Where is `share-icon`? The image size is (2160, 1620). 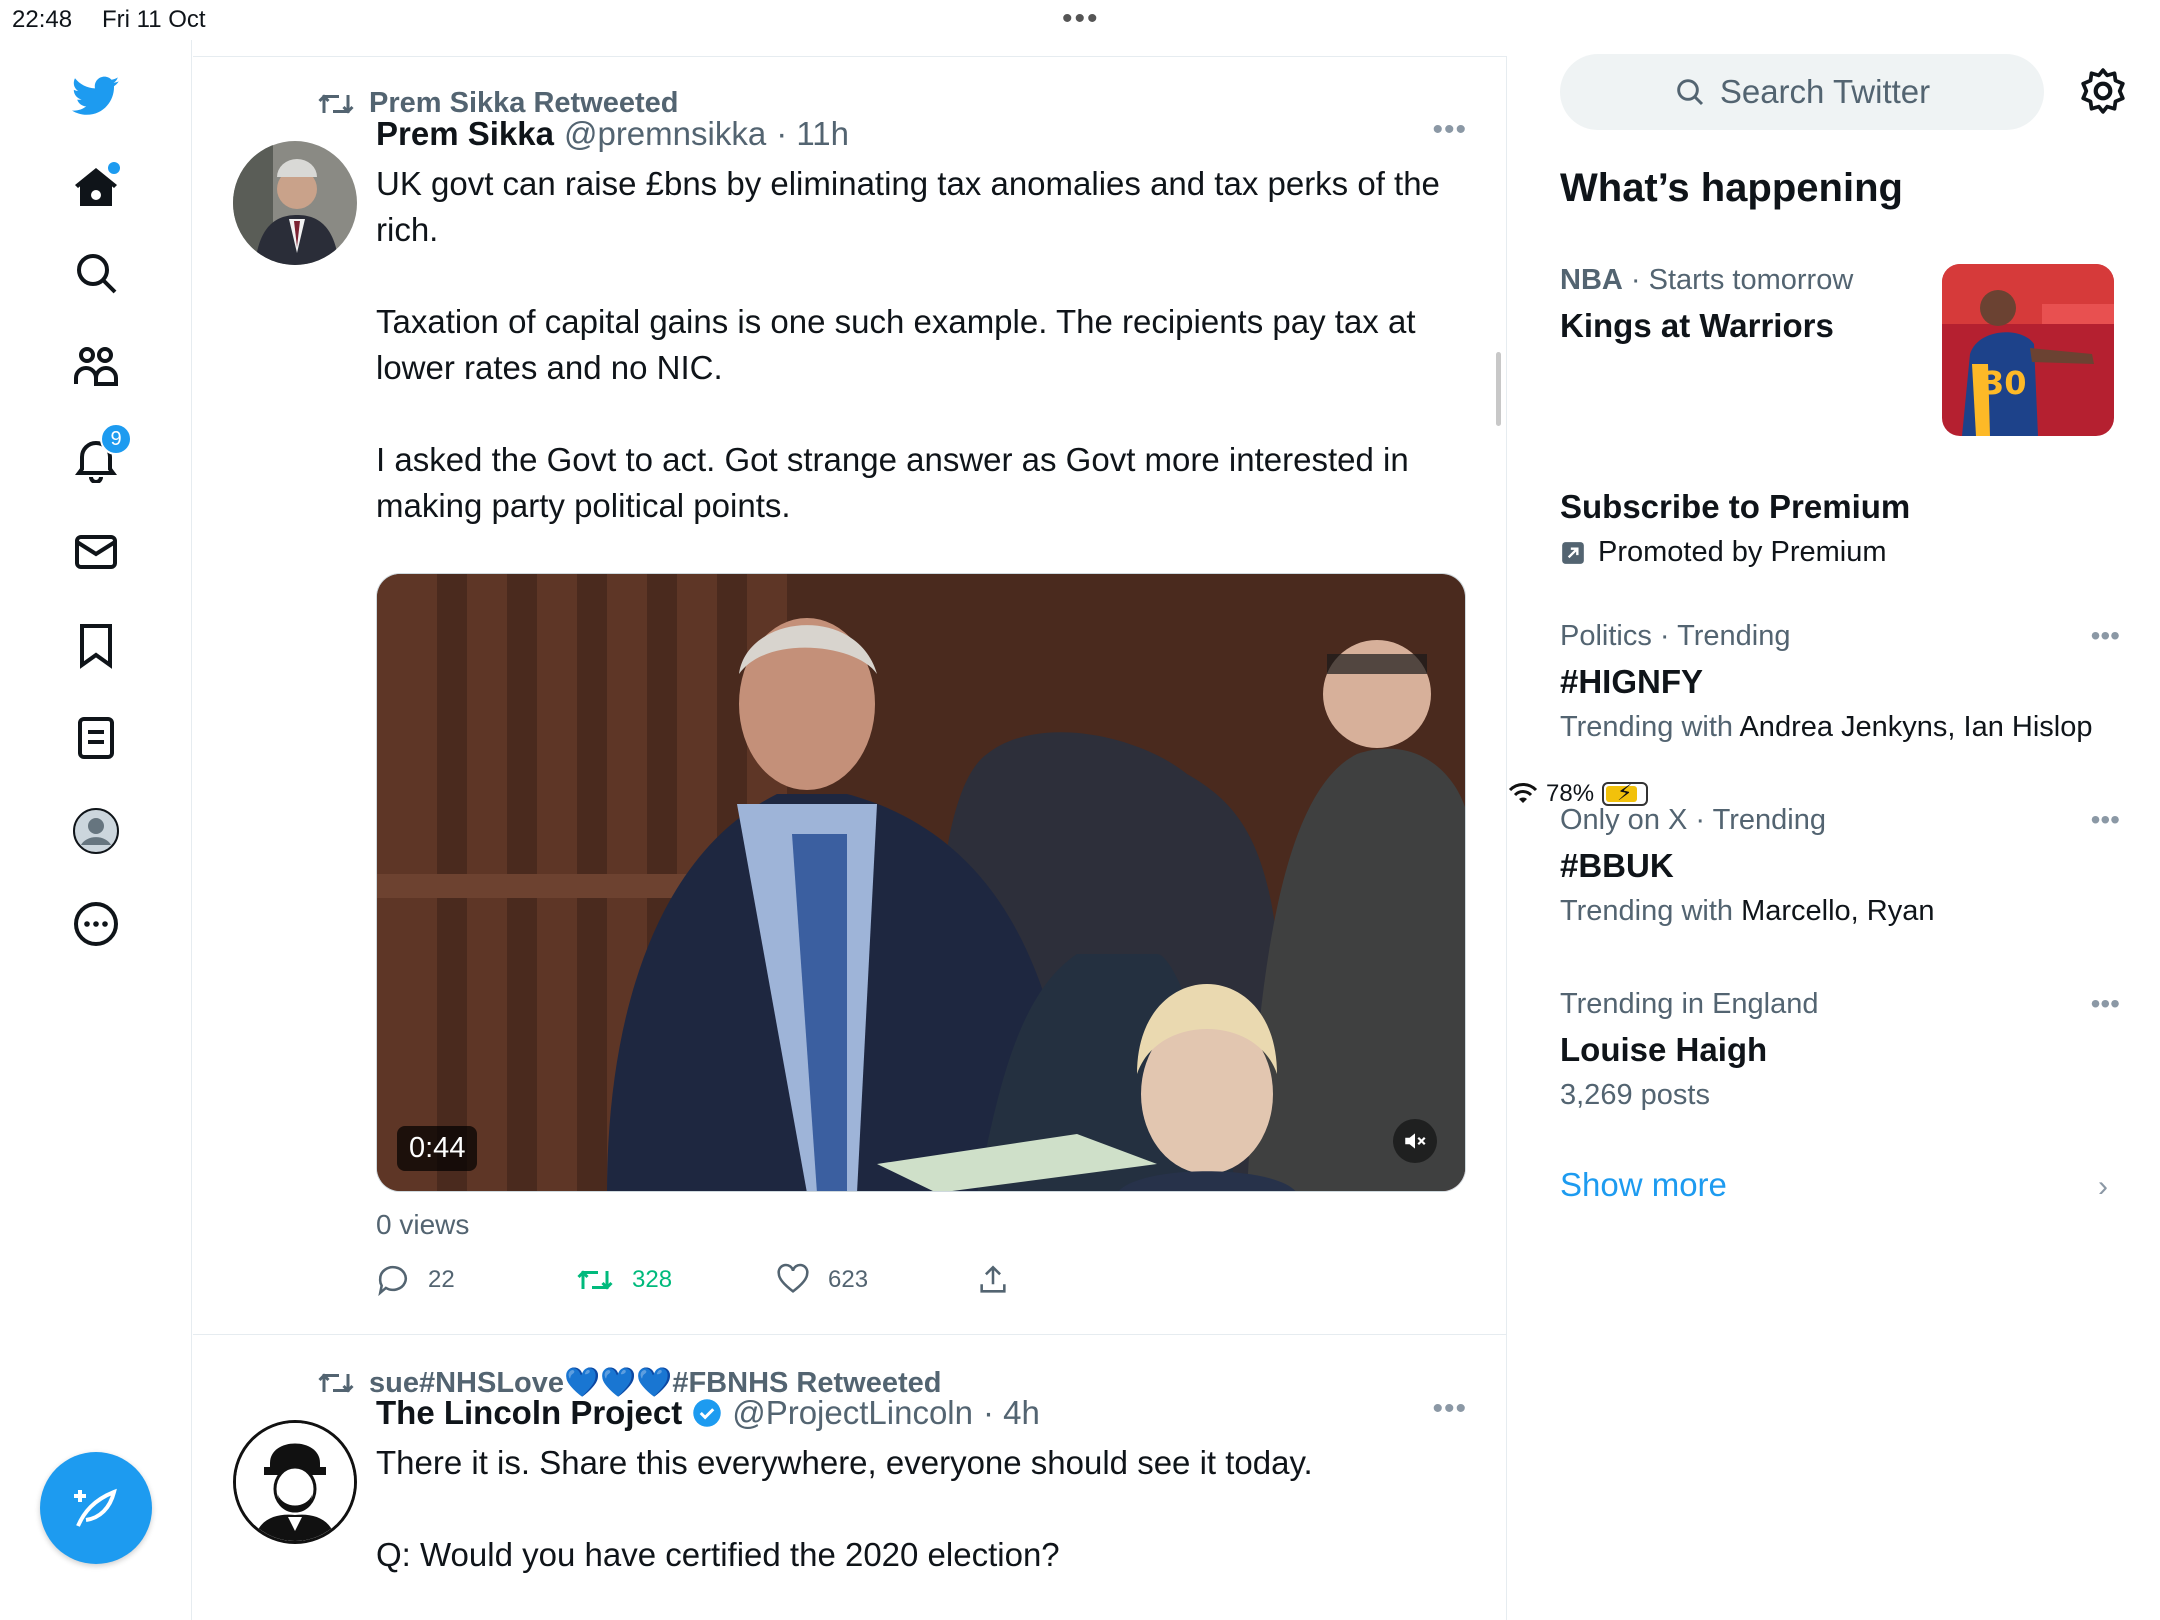
share-icon is located at coordinates (993, 1279).